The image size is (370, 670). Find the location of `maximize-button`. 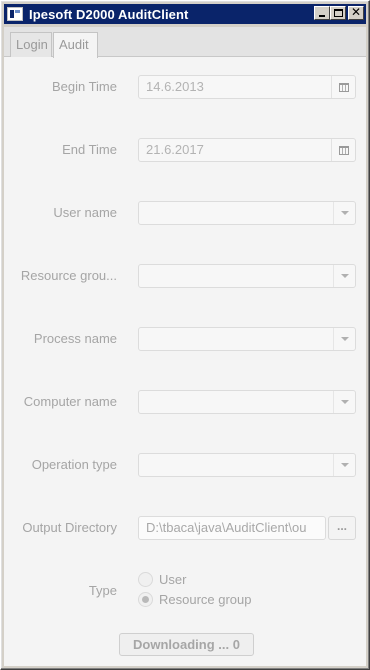

maximize-button is located at coordinates (338, 13).